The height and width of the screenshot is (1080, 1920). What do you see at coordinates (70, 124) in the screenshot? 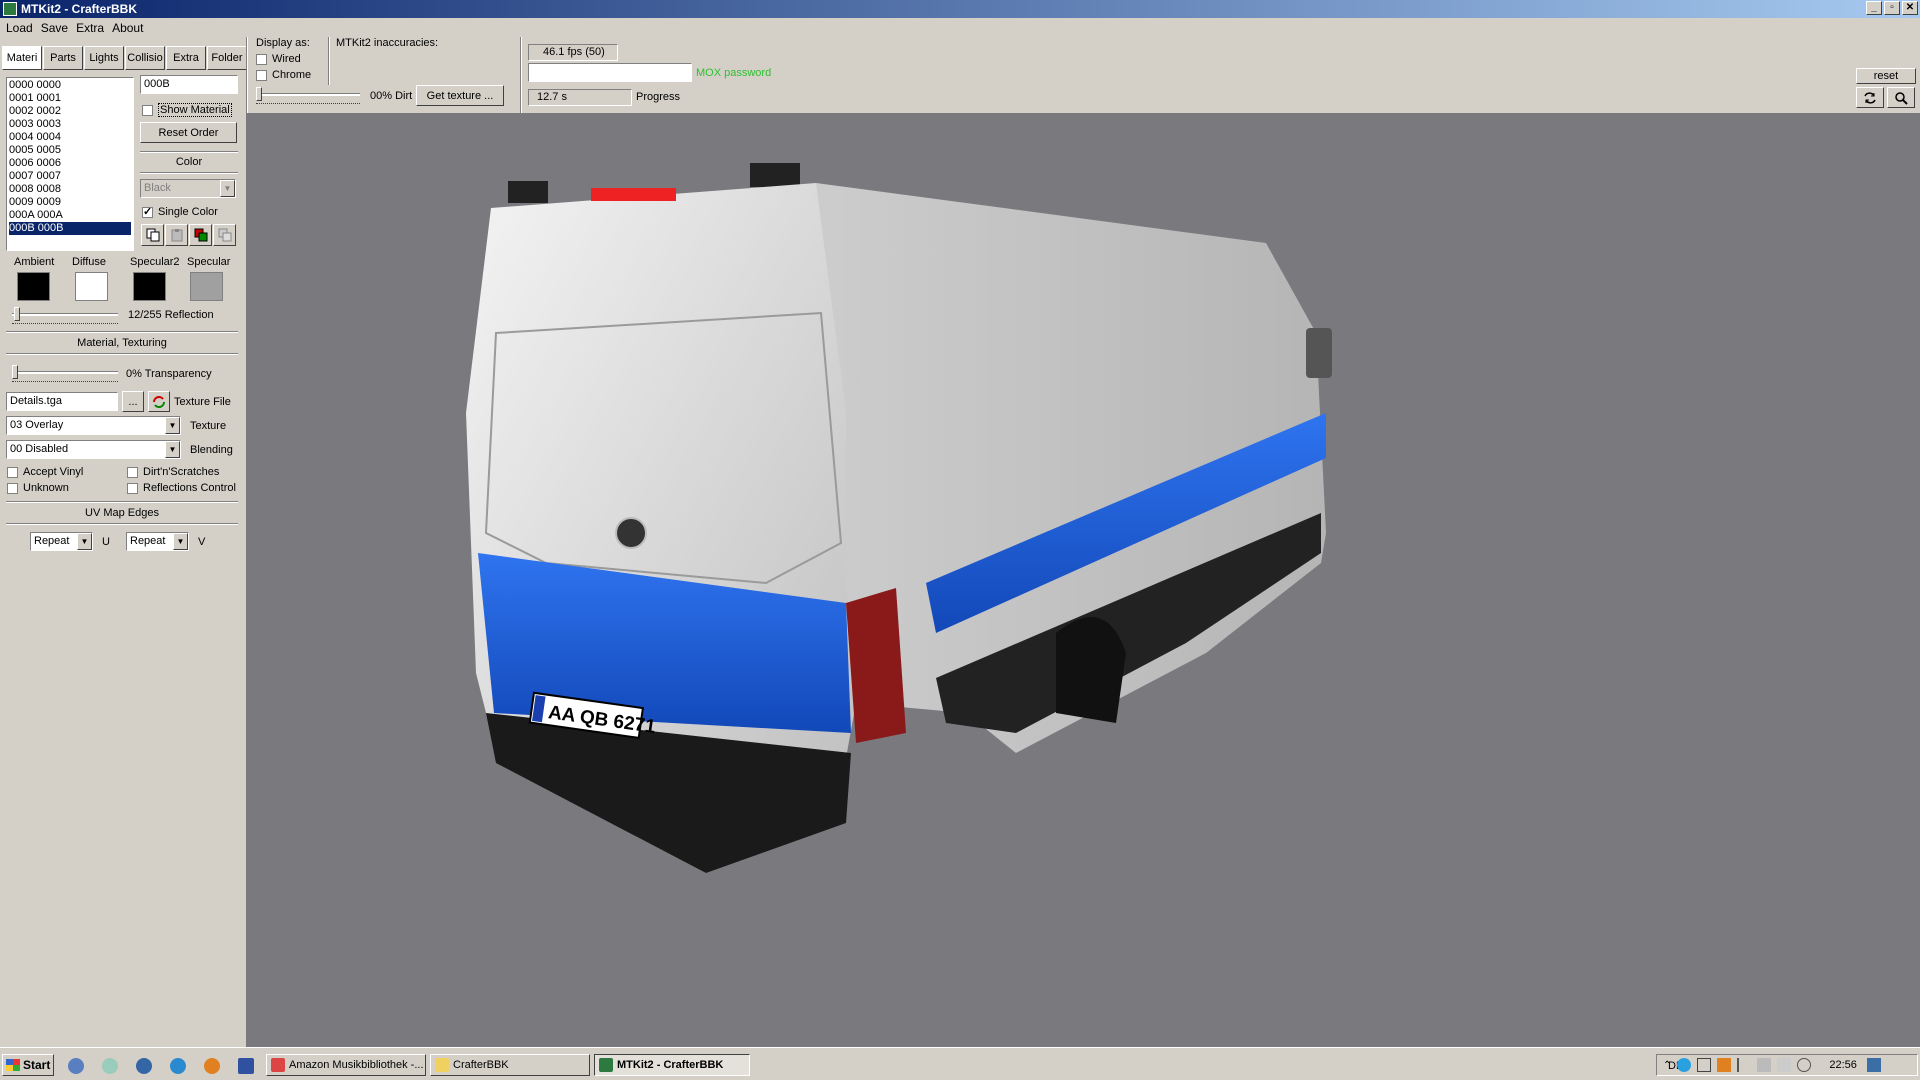
I see `list-item: 0003 0003` at bounding box center [70, 124].